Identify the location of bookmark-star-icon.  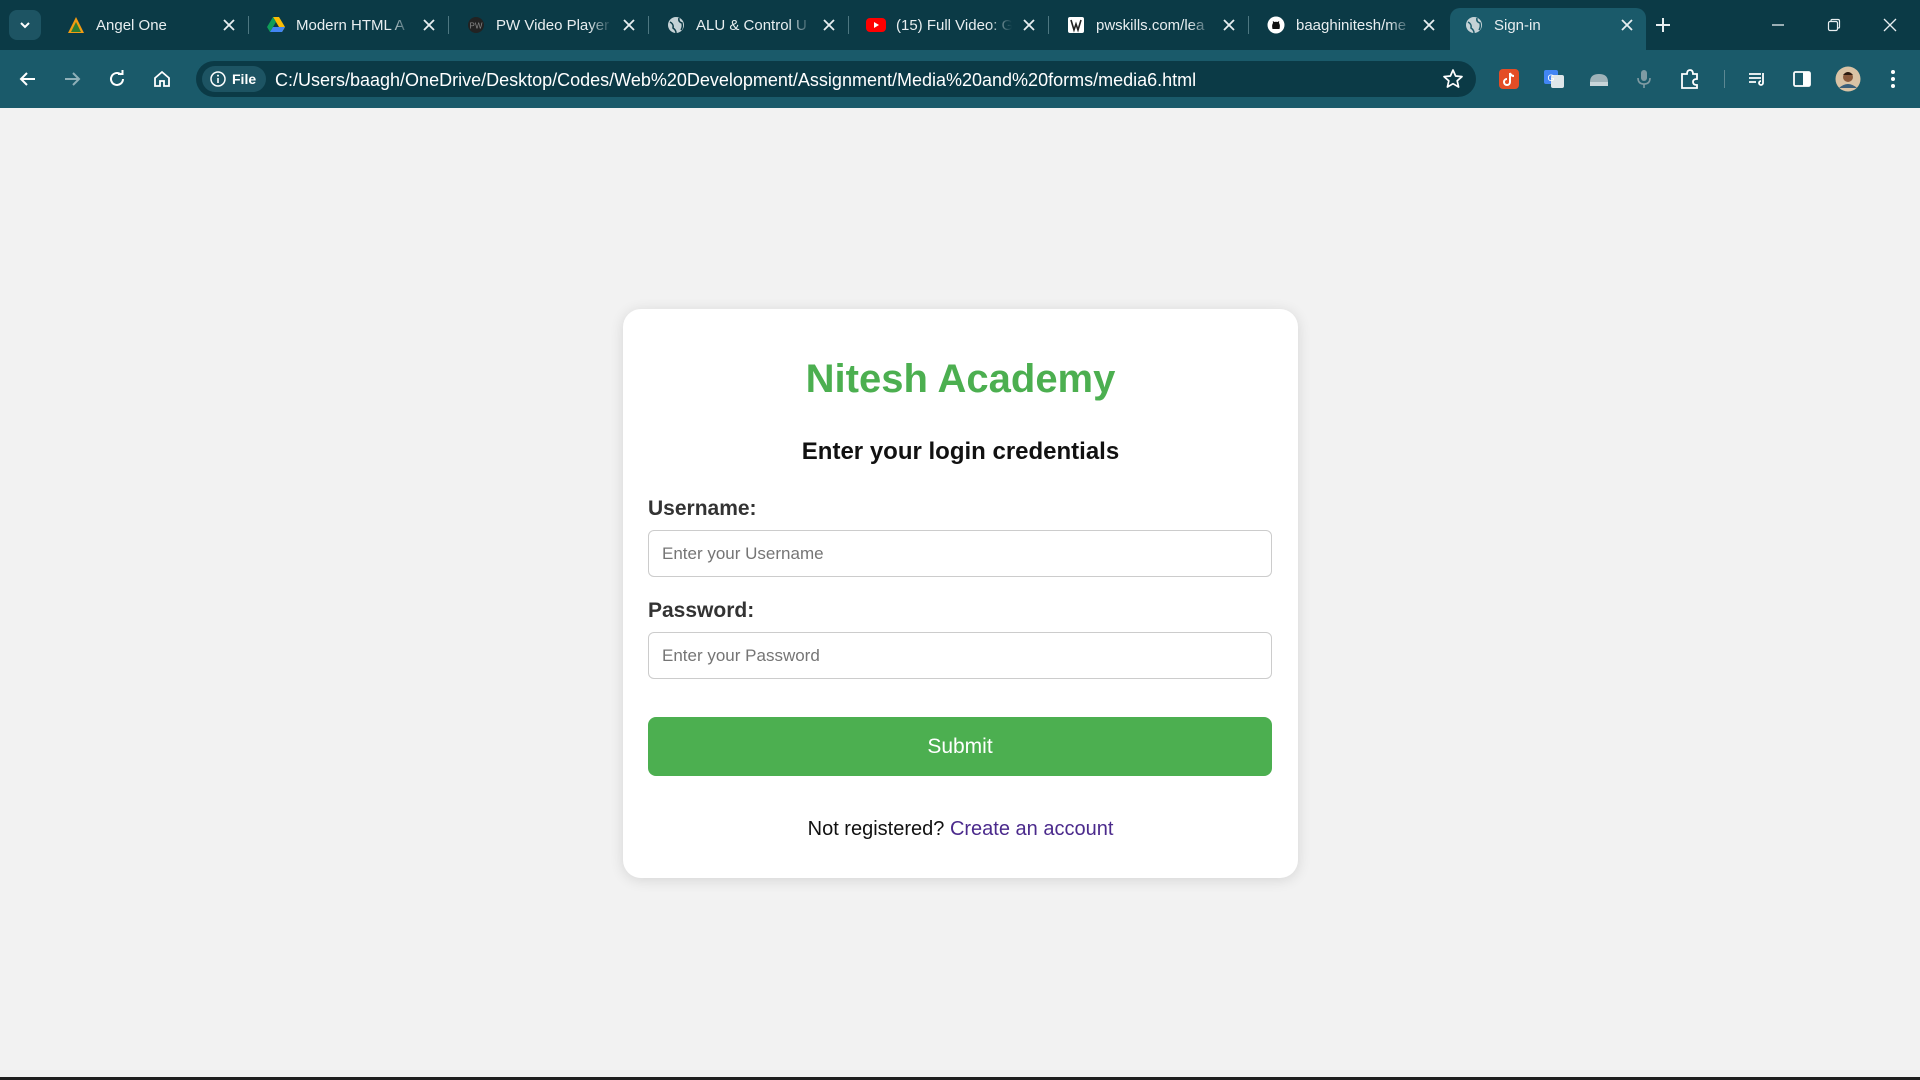
(1453, 79).